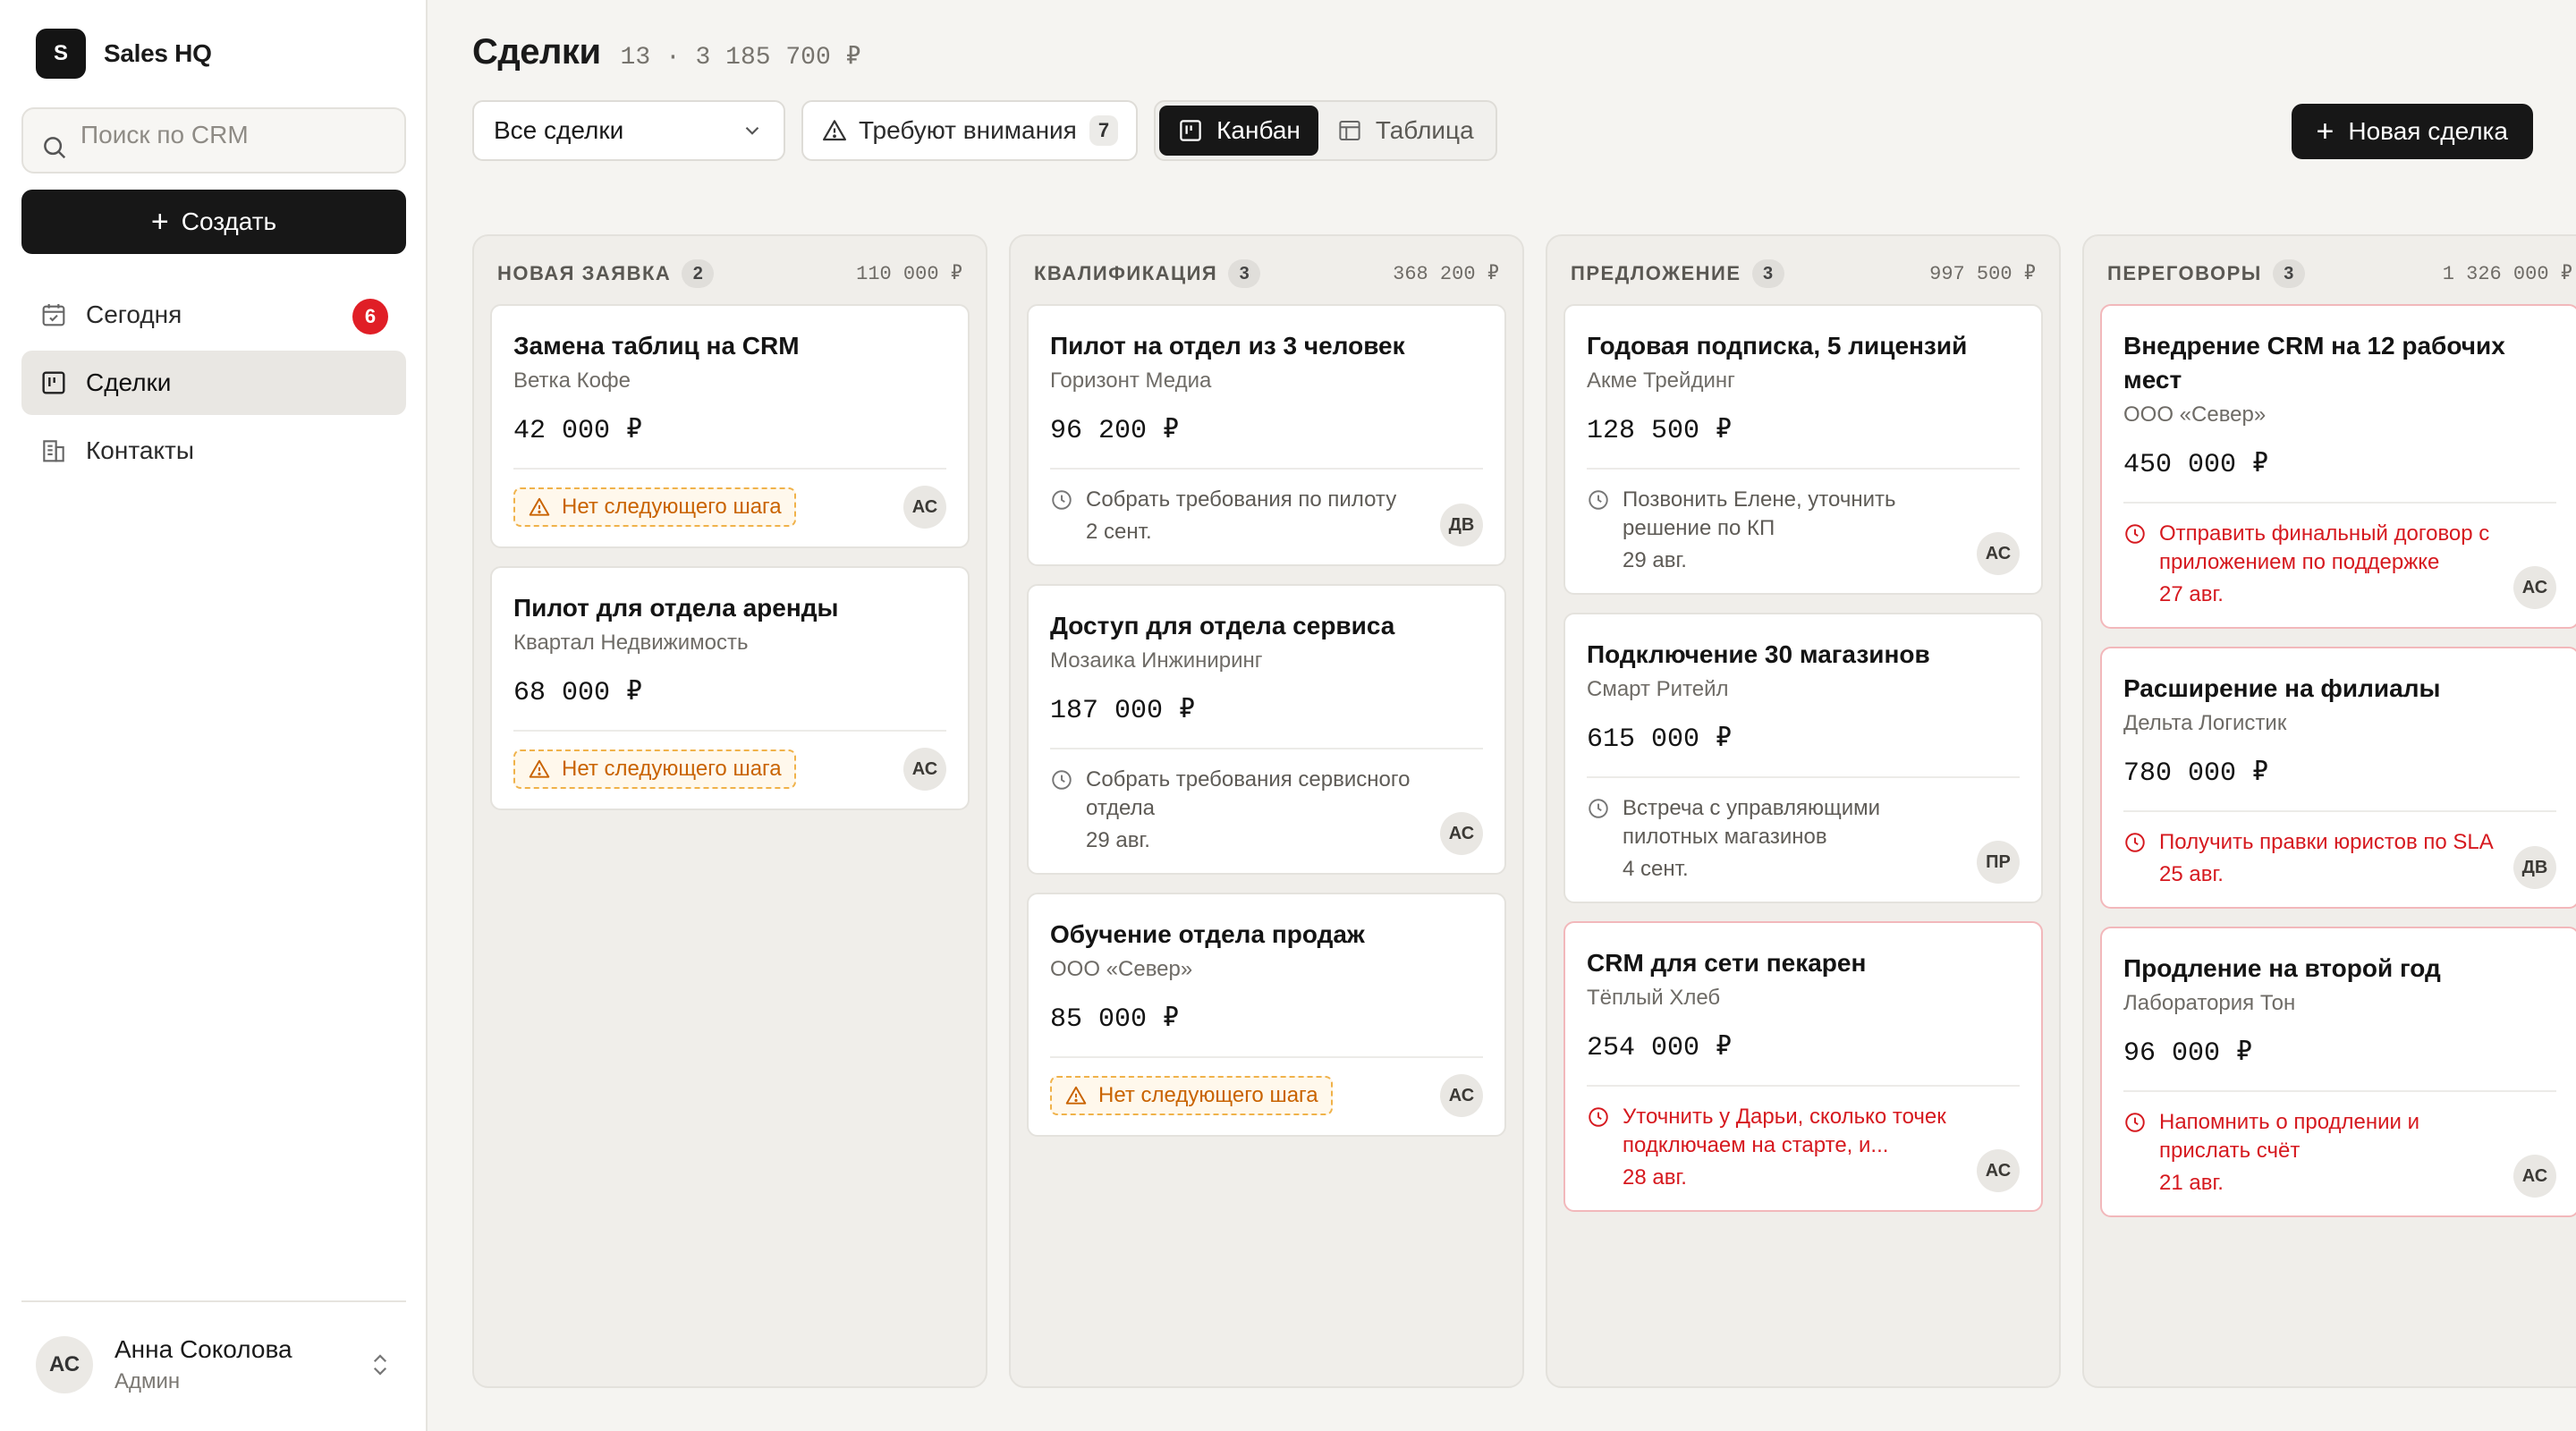 Image resolution: width=2576 pixels, height=1431 pixels. What do you see at coordinates (2191, 874) in the screenshot?
I see `task-date: 25 авг.` at bounding box center [2191, 874].